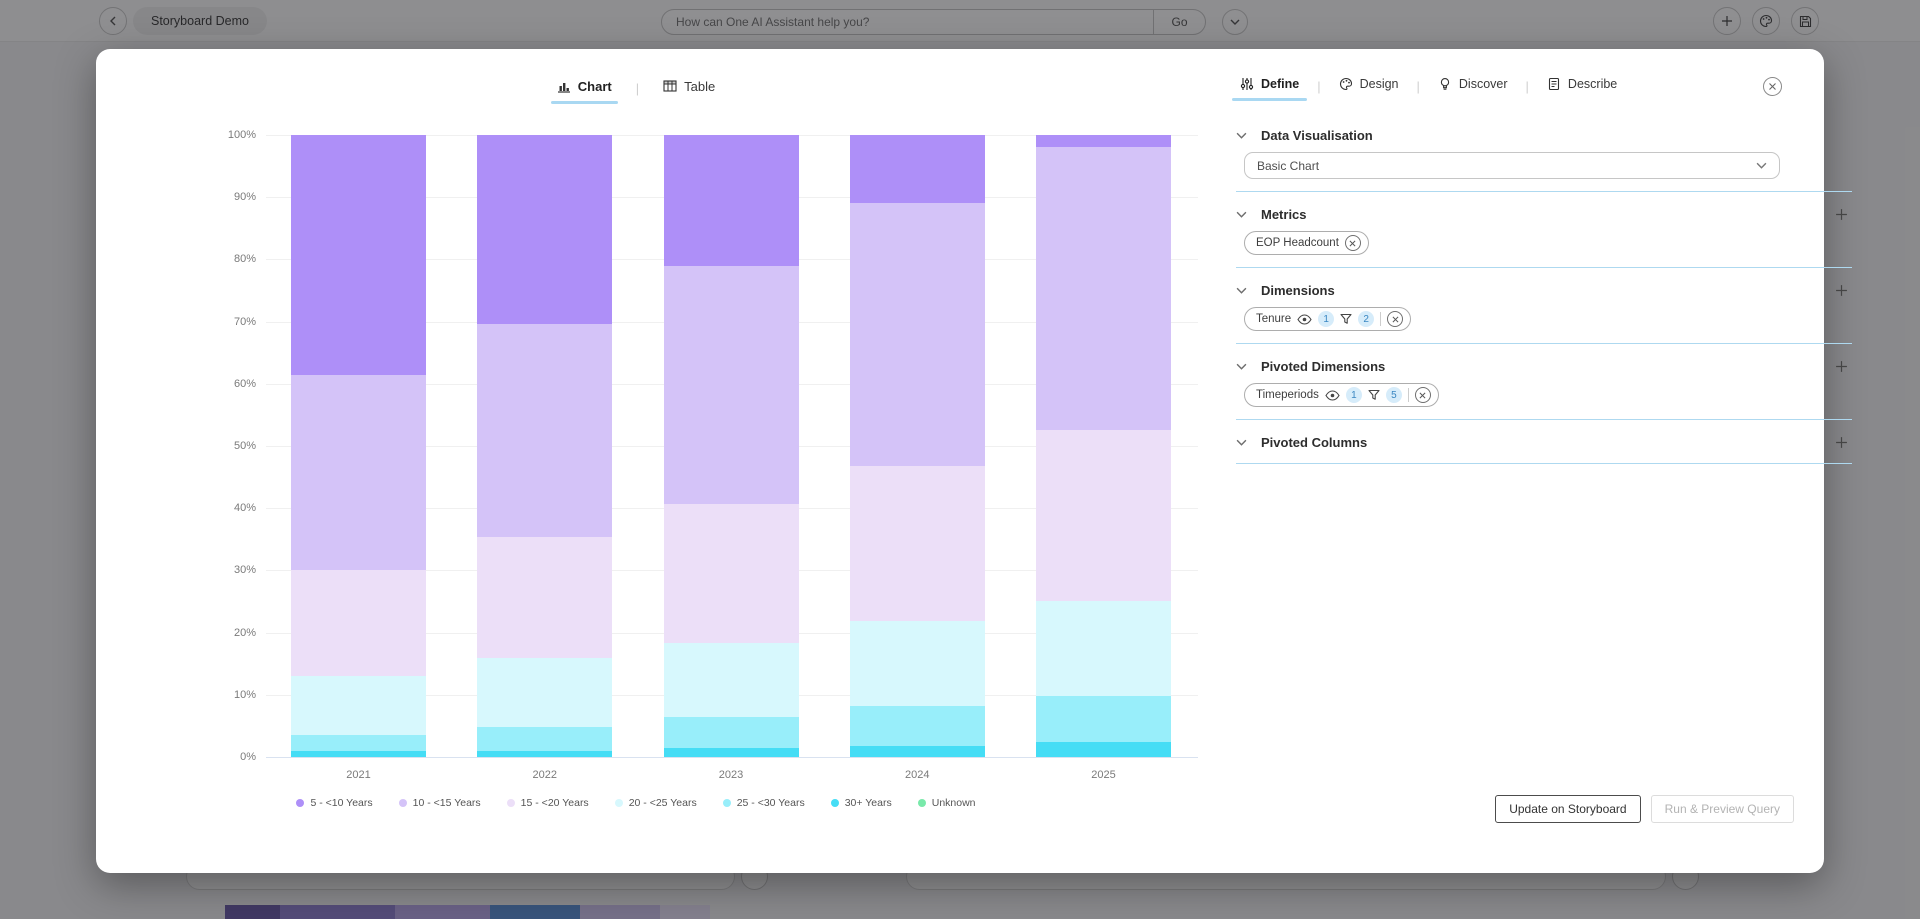  Describe the element at coordinates (1393, 395) in the screenshot. I see `filter-count-badge: 5` at that location.